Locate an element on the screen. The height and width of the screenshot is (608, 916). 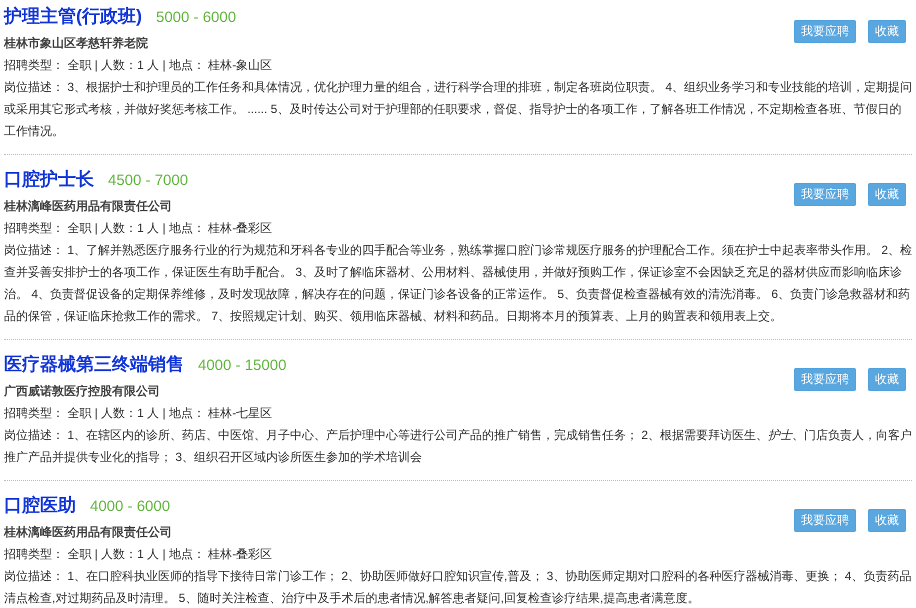
company-name: 桂林市象山区孝慈轩养老院 is located at coordinates (76, 43).